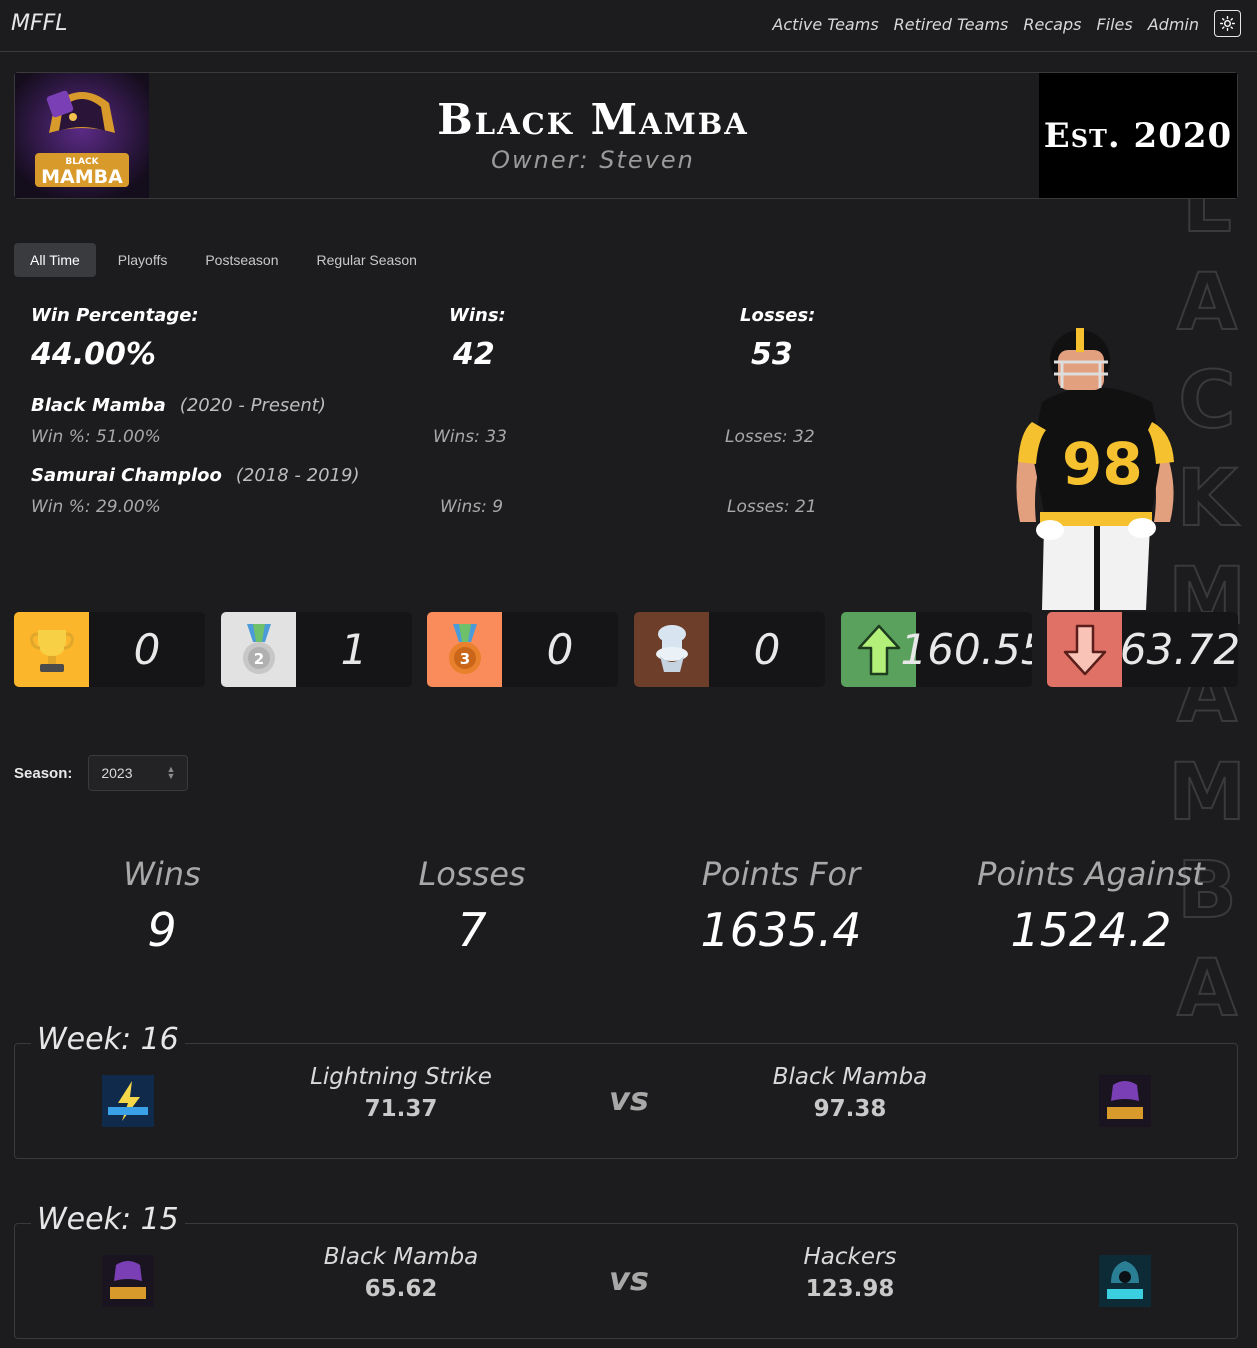  Describe the element at coordinates (126, 475) in the screenshot. I see `history-team-name-text: Samurai Champloo` at that location.